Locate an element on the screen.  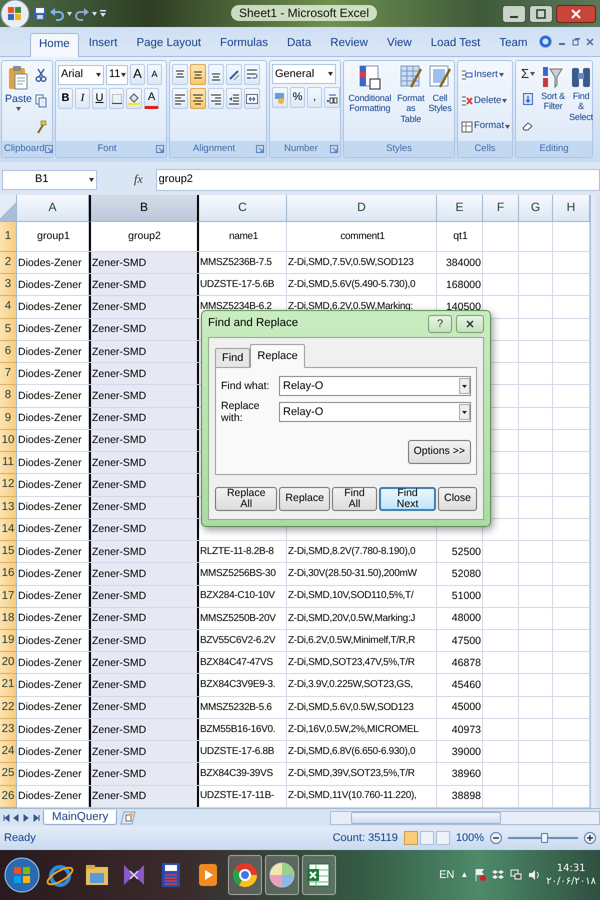
row-header: 17 is located at coordinates (8, 597).